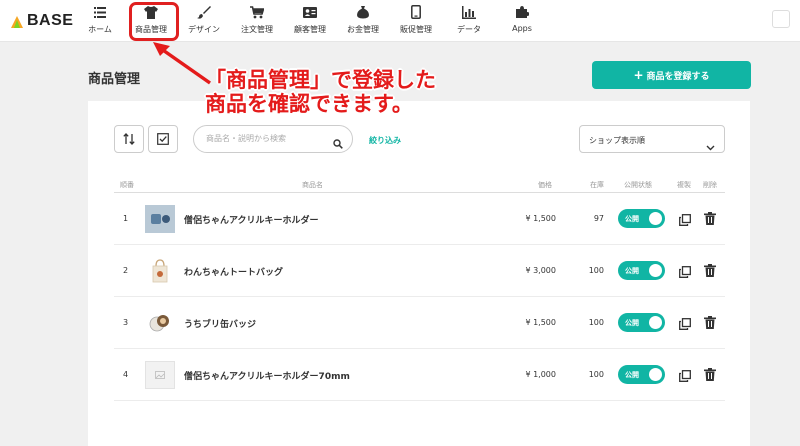 This screenshot has height=446, width=800. I want to click on column-header-num: 順番, so click(127, 185).